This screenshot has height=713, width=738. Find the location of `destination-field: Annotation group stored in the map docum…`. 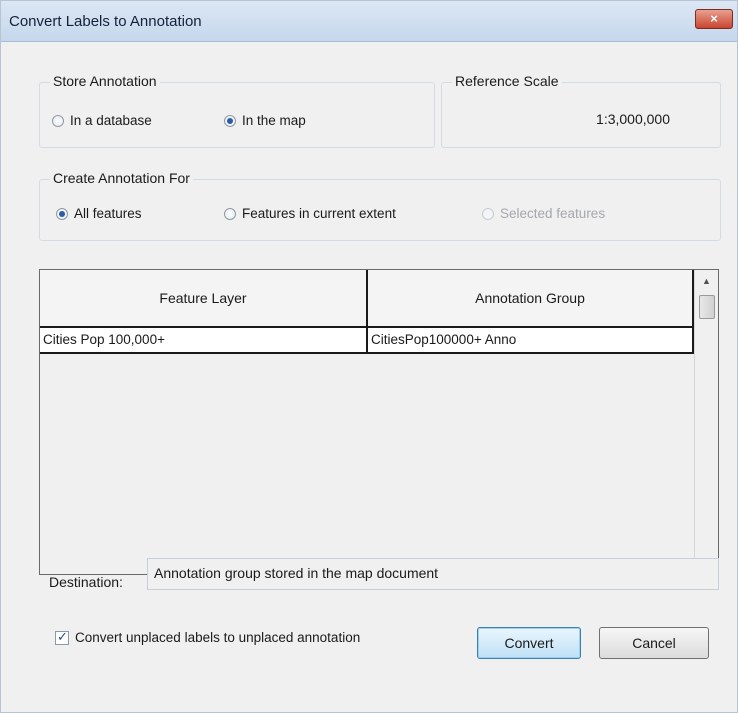

destination-field: Annotation group stored in the map docum… is located at coordinates (433, 574).